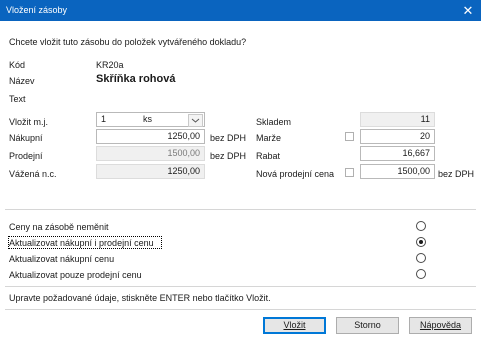  Describe the element at coordinates (421, 226) in the screenshot. I see `radio-keep-prices` at that location.